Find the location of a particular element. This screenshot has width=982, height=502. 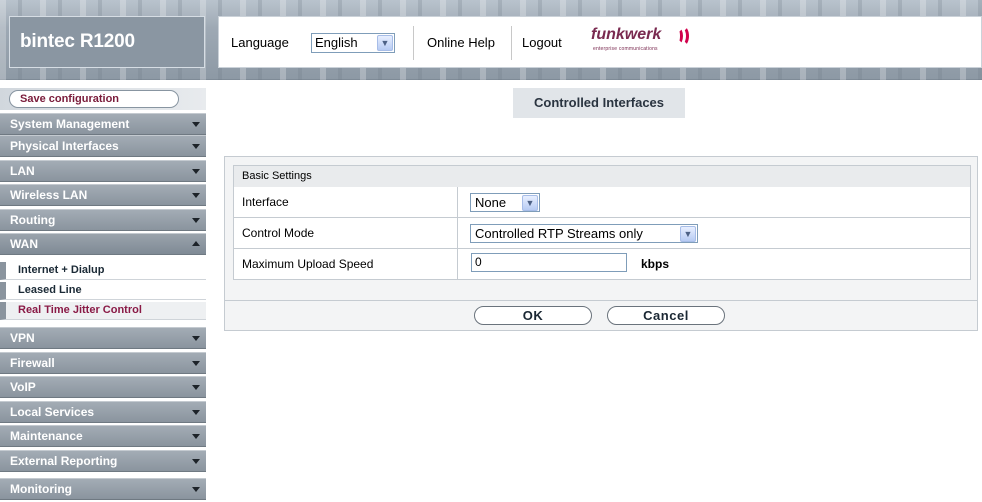

sidebar-item-label: Maintenance is located at coordinates (46, 436).